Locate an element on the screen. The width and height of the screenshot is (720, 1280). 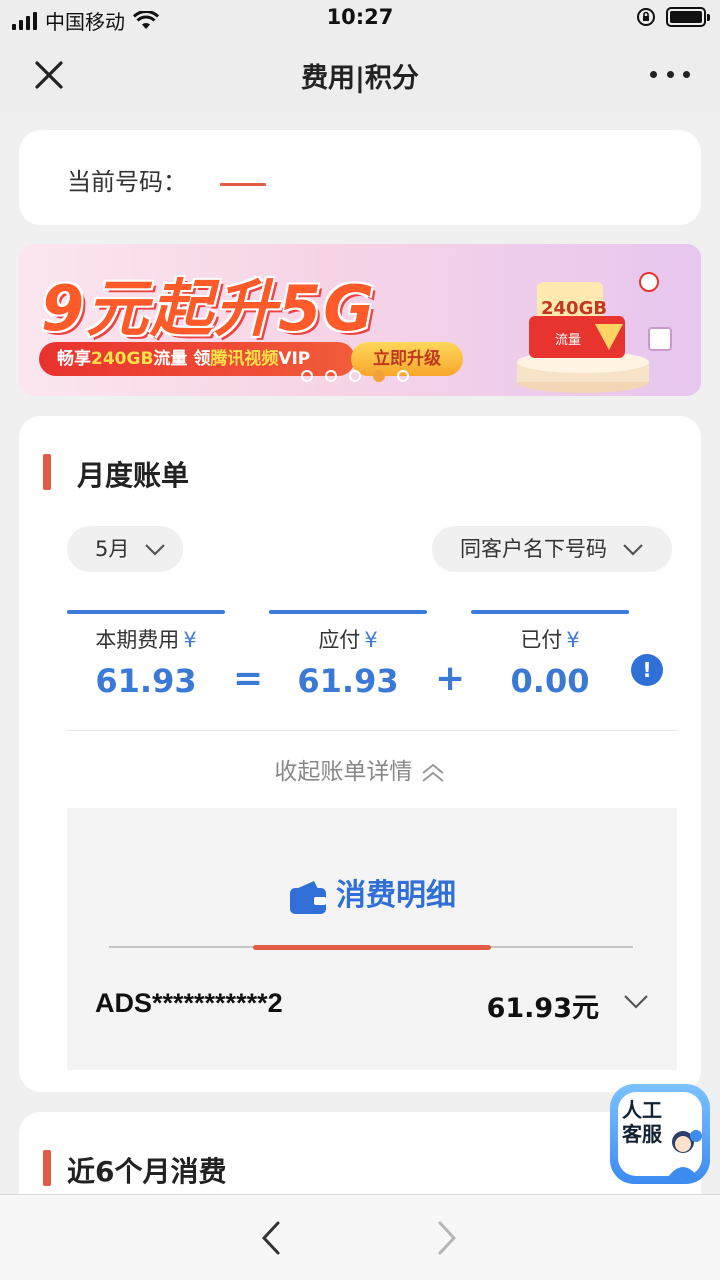
rotation-lock-icon is located at coordinates (646, 17).